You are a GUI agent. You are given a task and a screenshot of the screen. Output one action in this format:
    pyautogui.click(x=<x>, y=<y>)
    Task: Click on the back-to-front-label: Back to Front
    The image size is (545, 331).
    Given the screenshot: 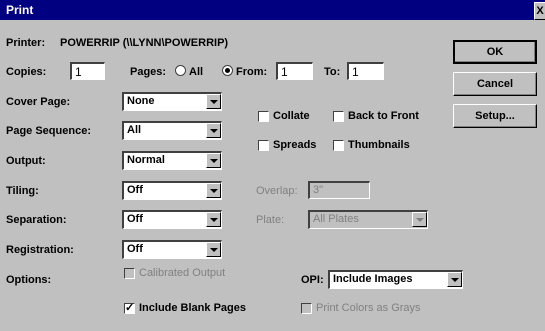 What is the action you would take?
    pyautogui.click(x=383, y=116)
    